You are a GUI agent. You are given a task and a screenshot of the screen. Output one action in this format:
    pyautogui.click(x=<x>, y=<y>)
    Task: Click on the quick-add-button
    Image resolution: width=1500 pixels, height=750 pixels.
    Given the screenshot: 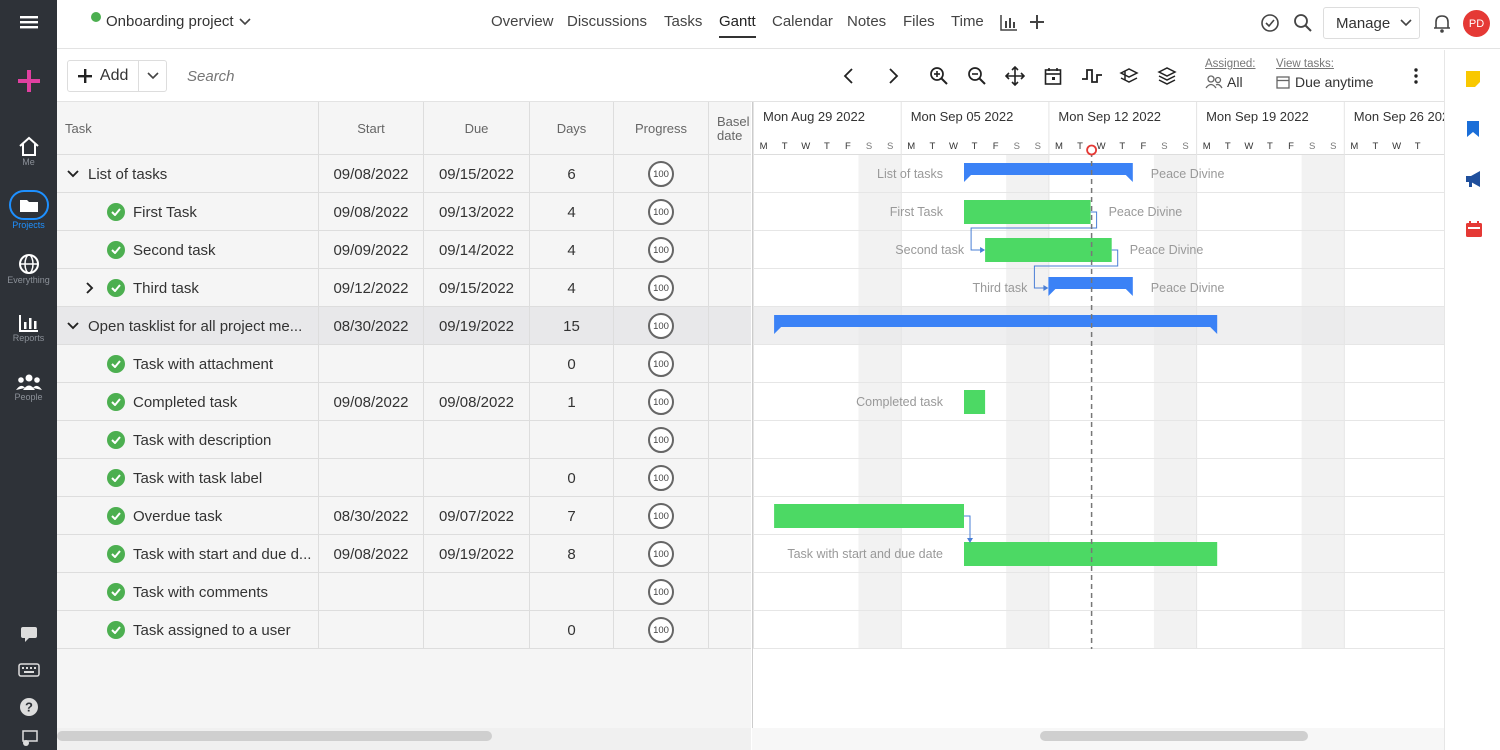 What is the action you would take?
    pyautogui.click(x=28, y=81)
    